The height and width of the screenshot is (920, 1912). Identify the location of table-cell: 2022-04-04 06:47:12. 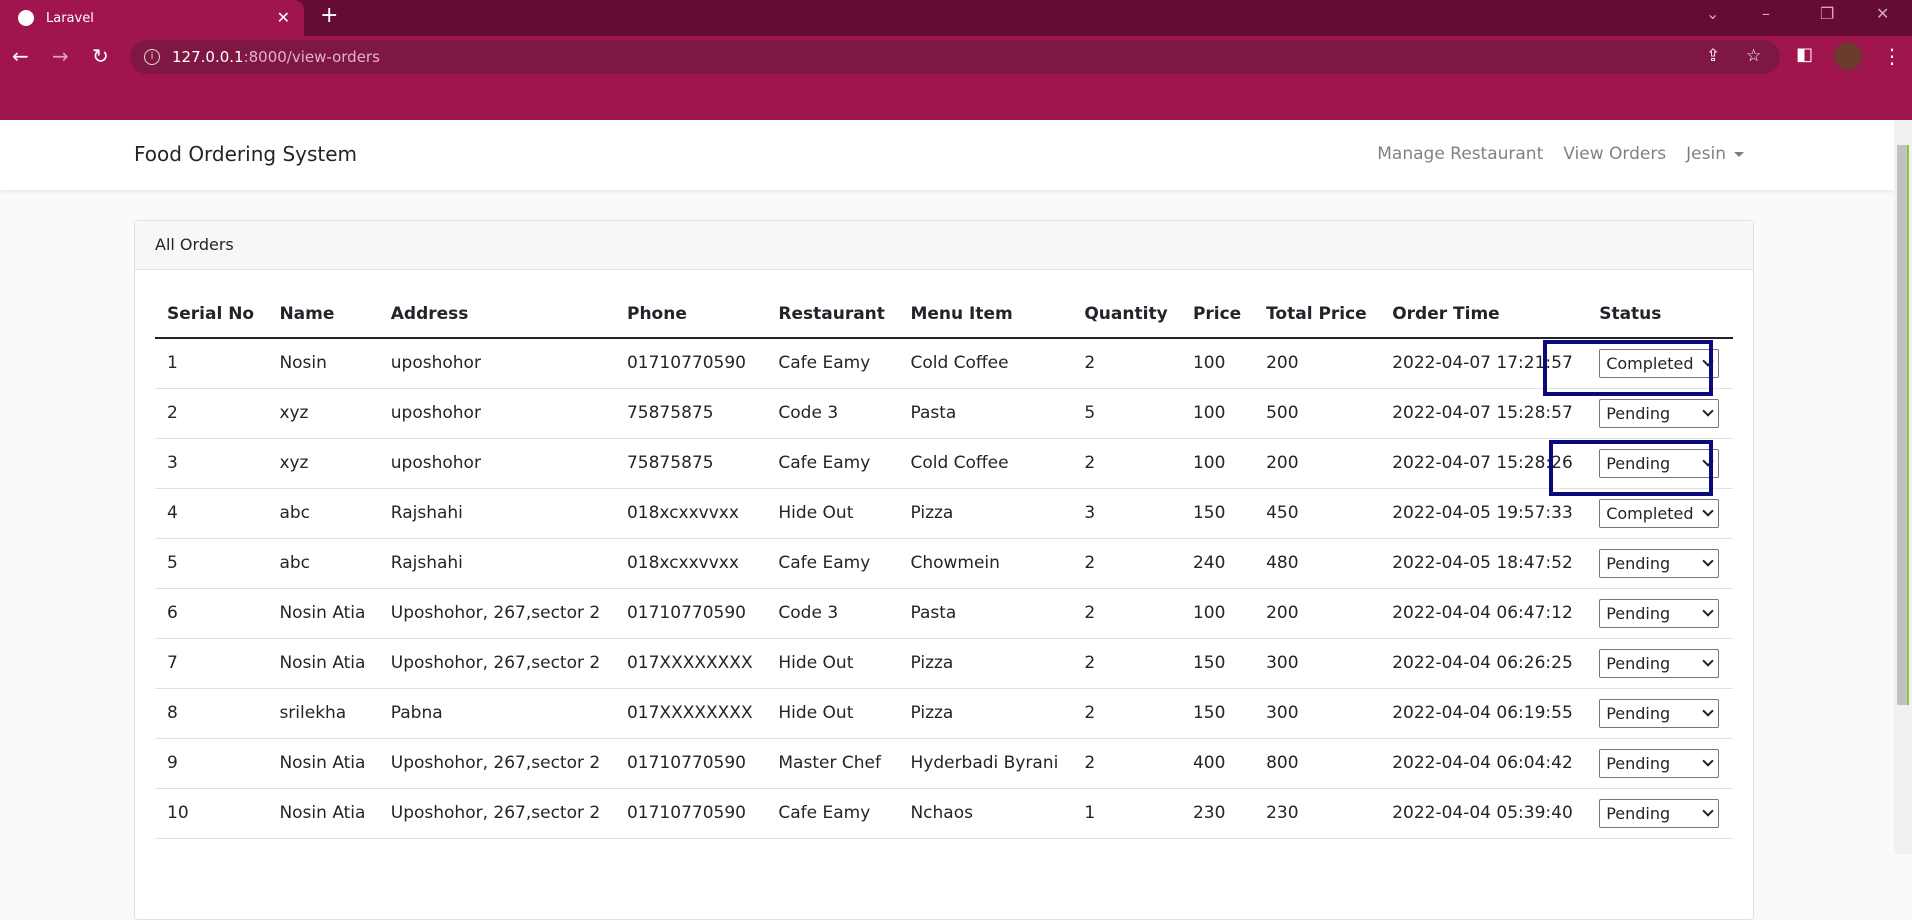
(1484, 613).